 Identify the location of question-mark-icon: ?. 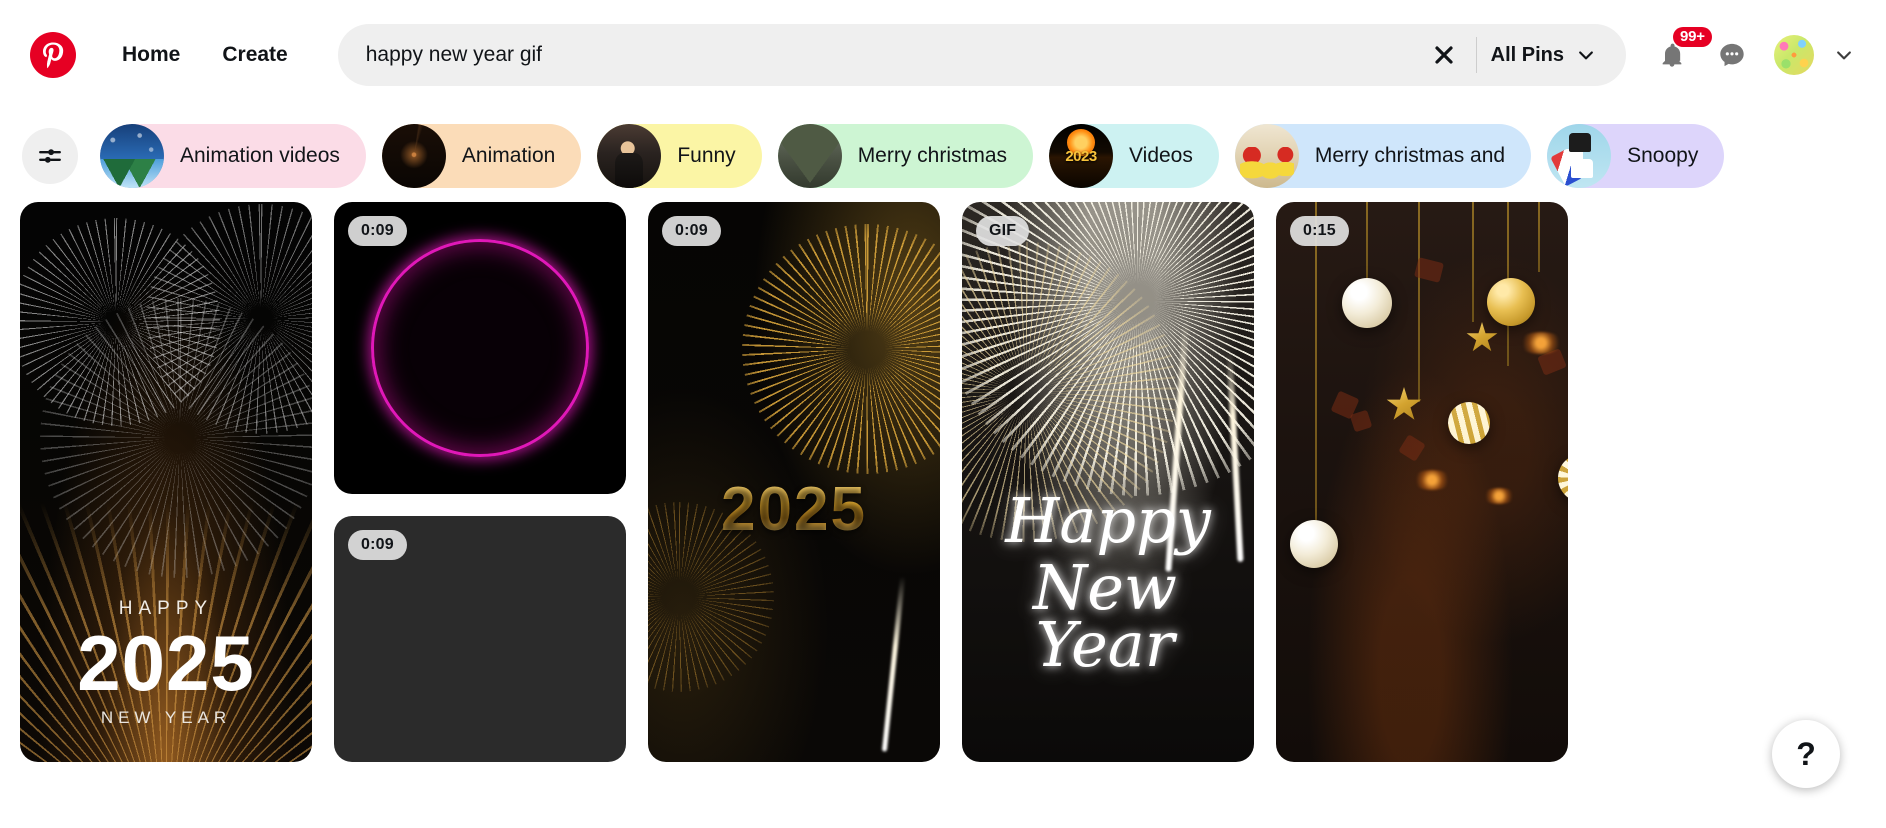
(1806, 754).